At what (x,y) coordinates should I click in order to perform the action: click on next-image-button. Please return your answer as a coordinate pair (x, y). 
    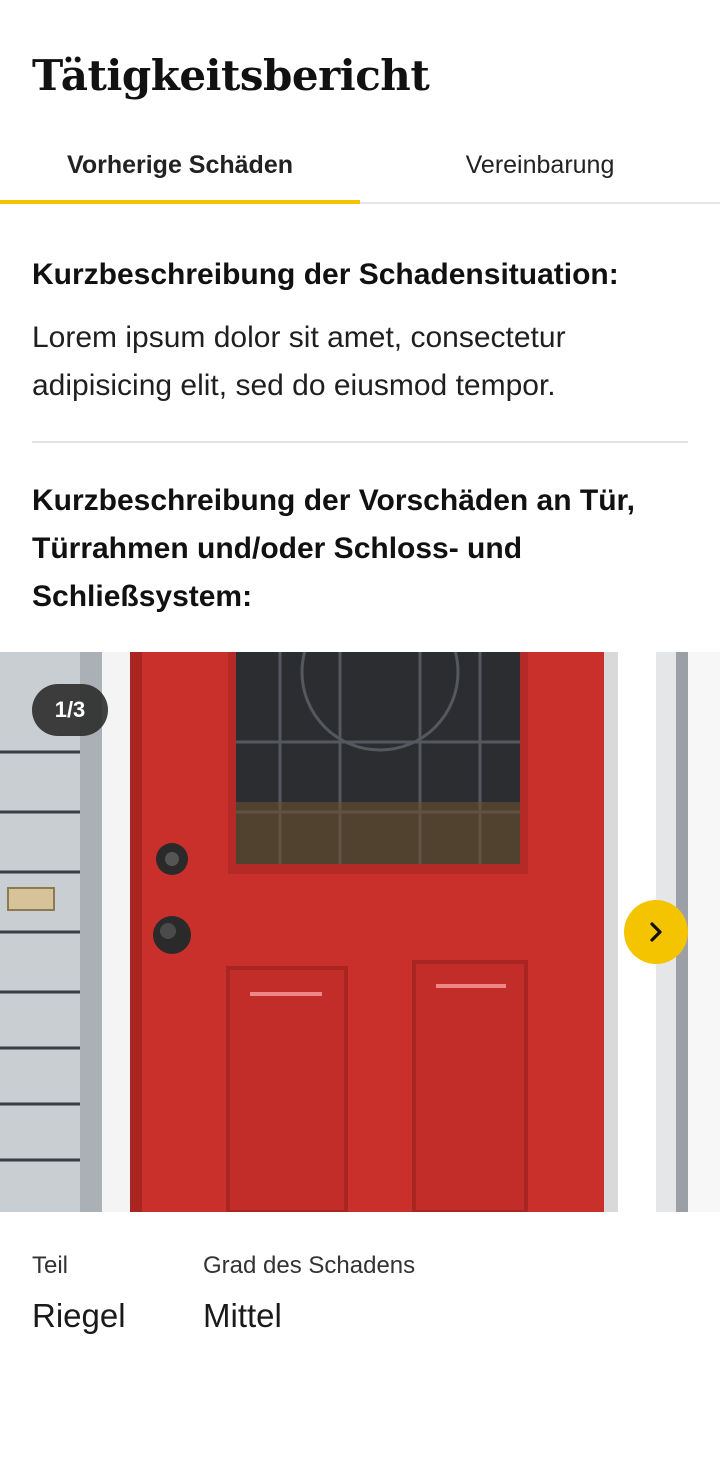
    Looking at the image, I should click on (656, 932).